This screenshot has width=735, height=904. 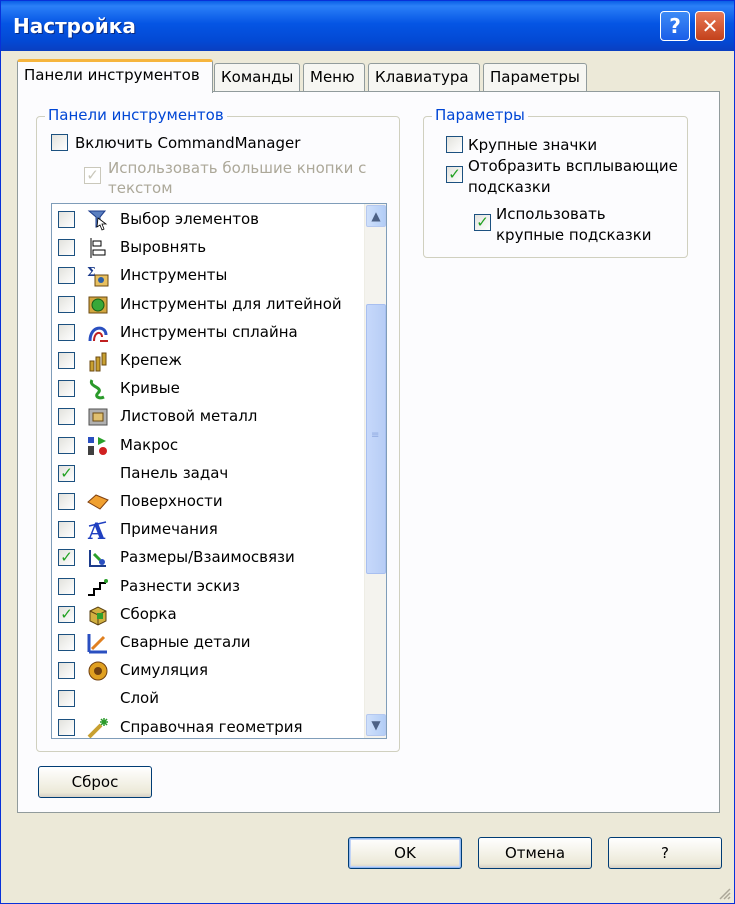 I want to click on list-item-label: Поверхности, so click(x=171, y=501).